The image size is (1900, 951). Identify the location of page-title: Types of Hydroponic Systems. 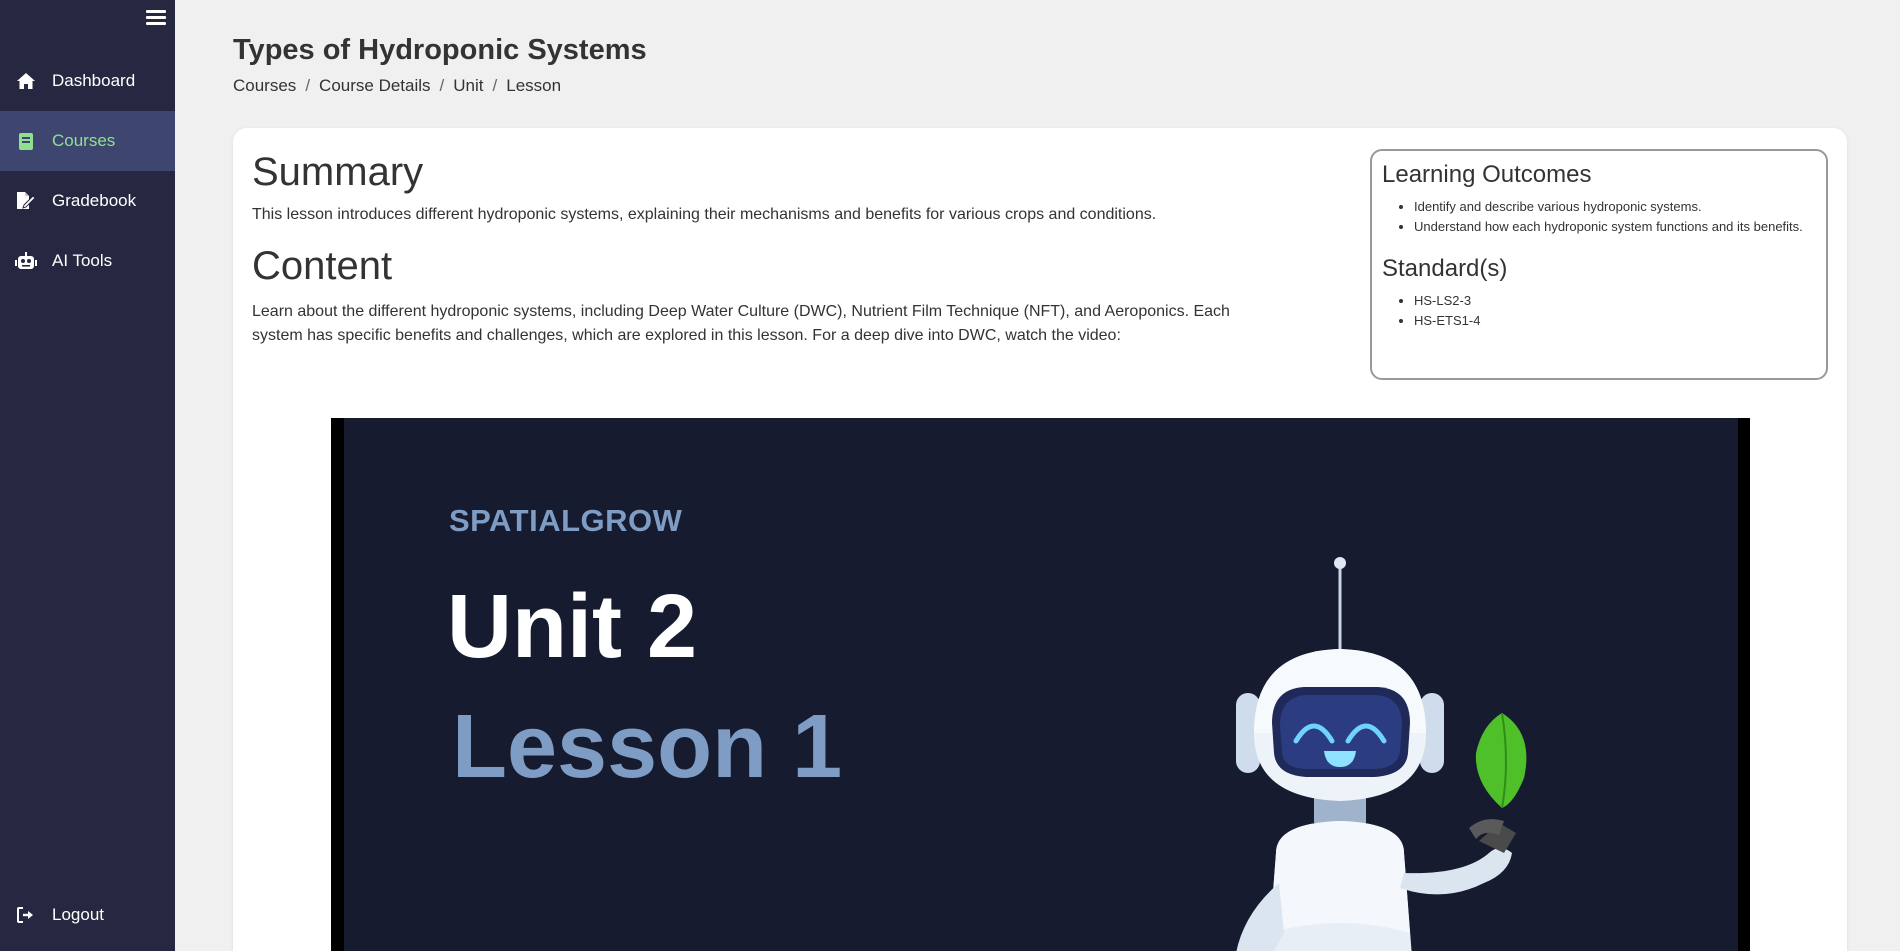
(440, 50).